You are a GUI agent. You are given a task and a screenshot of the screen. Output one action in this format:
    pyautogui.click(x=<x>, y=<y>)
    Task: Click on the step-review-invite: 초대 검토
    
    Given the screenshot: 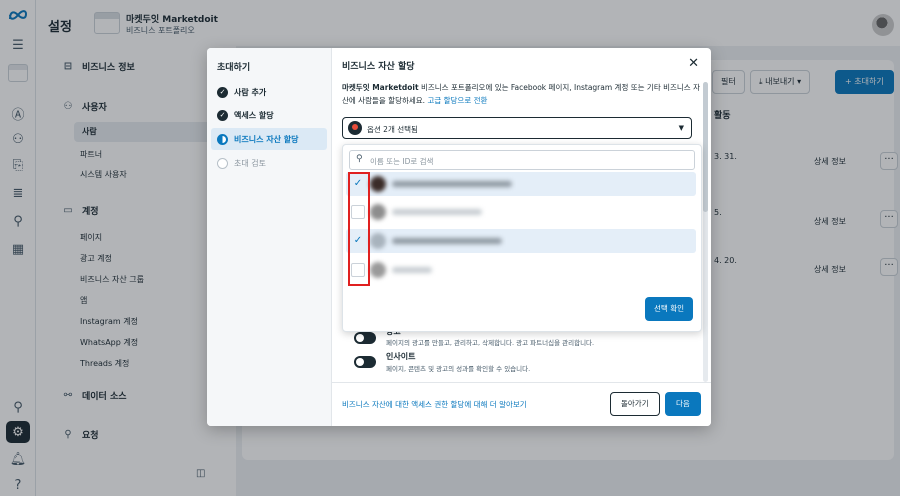 What is the action you would take?
    pyautogui.click(x=269, y=163)
    